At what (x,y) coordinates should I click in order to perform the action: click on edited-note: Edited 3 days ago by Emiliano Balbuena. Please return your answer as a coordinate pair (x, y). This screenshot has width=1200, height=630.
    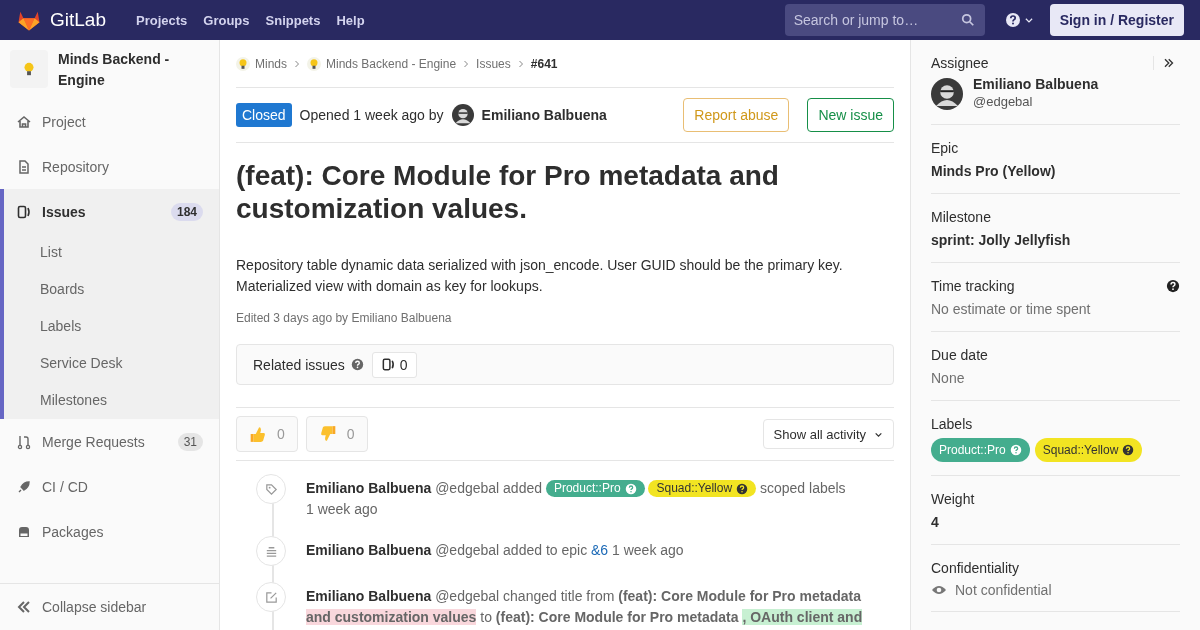
    Looking at the image, I should click on (344, 318).